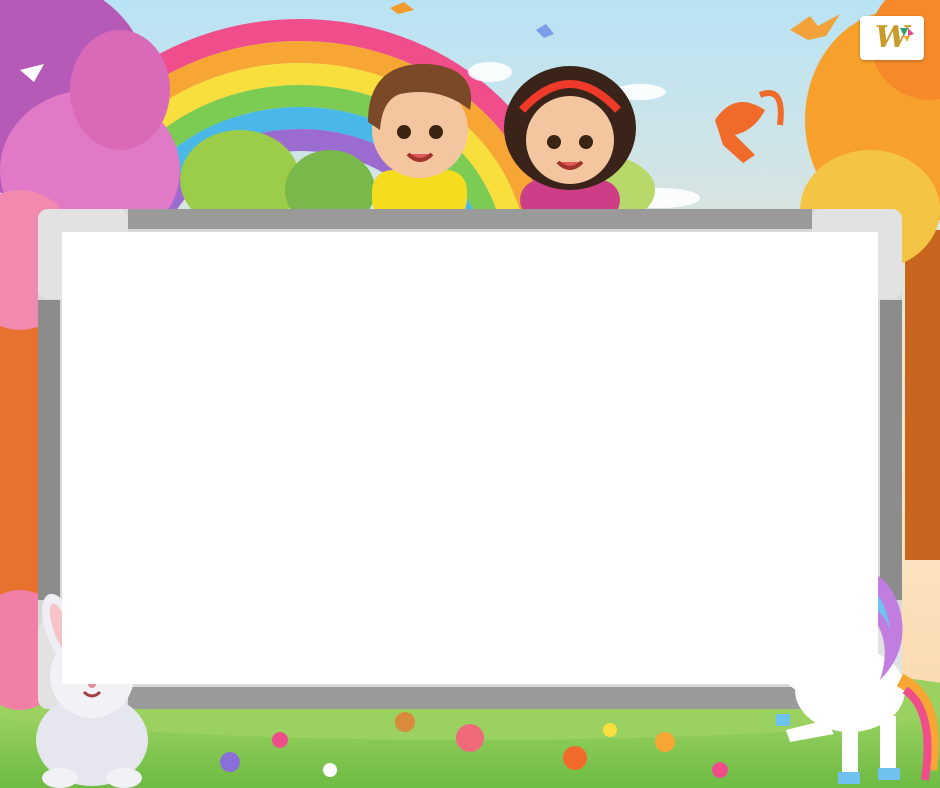 This screenshot has width=940, height=788. What do you see at coordinates (570, 143) in the screenshot?
I see `girl-icon` at bounding box center [570, 143].